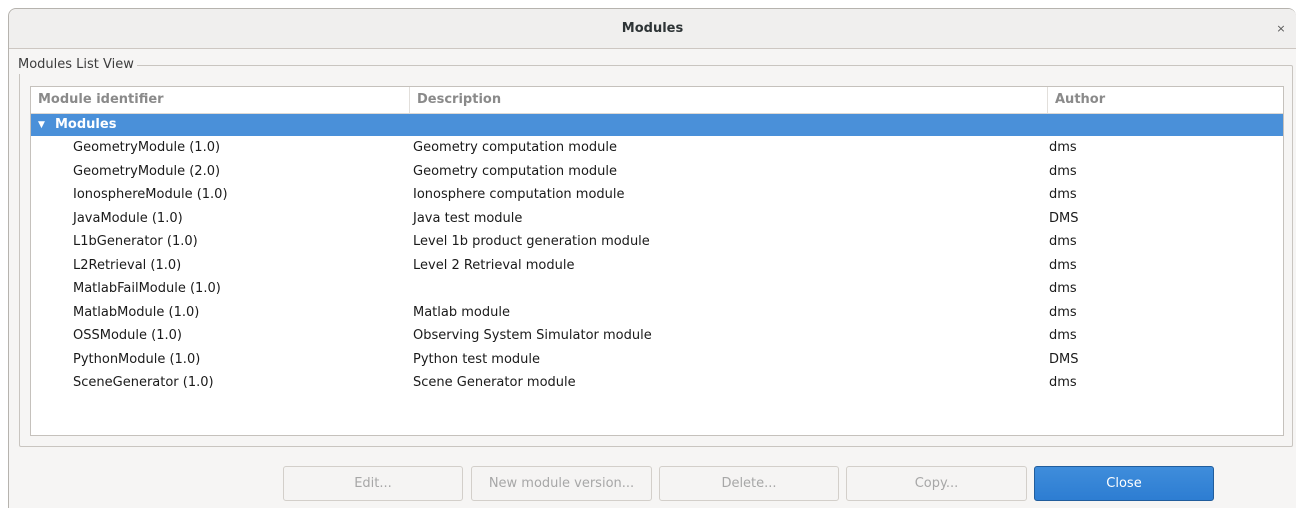 The image size is (1296, 508). I want to click on module-identifier-cell: MatlabModule (1.0), so click(136, 312).